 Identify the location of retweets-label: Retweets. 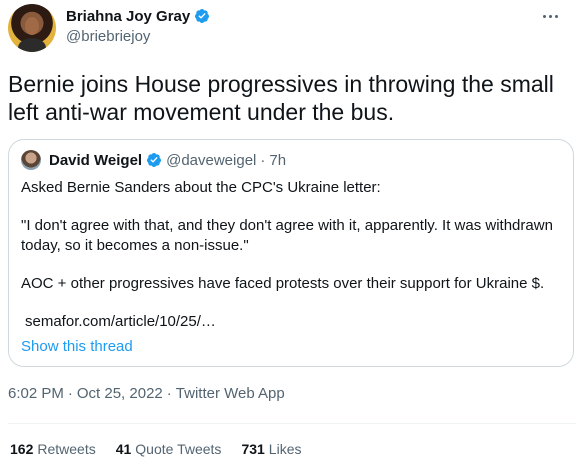
(66, 449).